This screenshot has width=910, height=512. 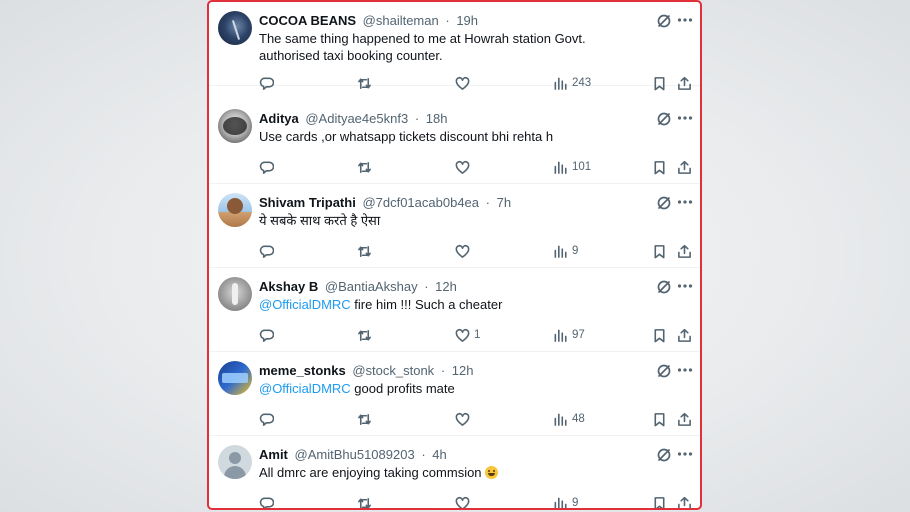 What do you see at coordinates (569, 335) in the screenshot?
I see `views-button: 97` at bounding box center [569, 335].